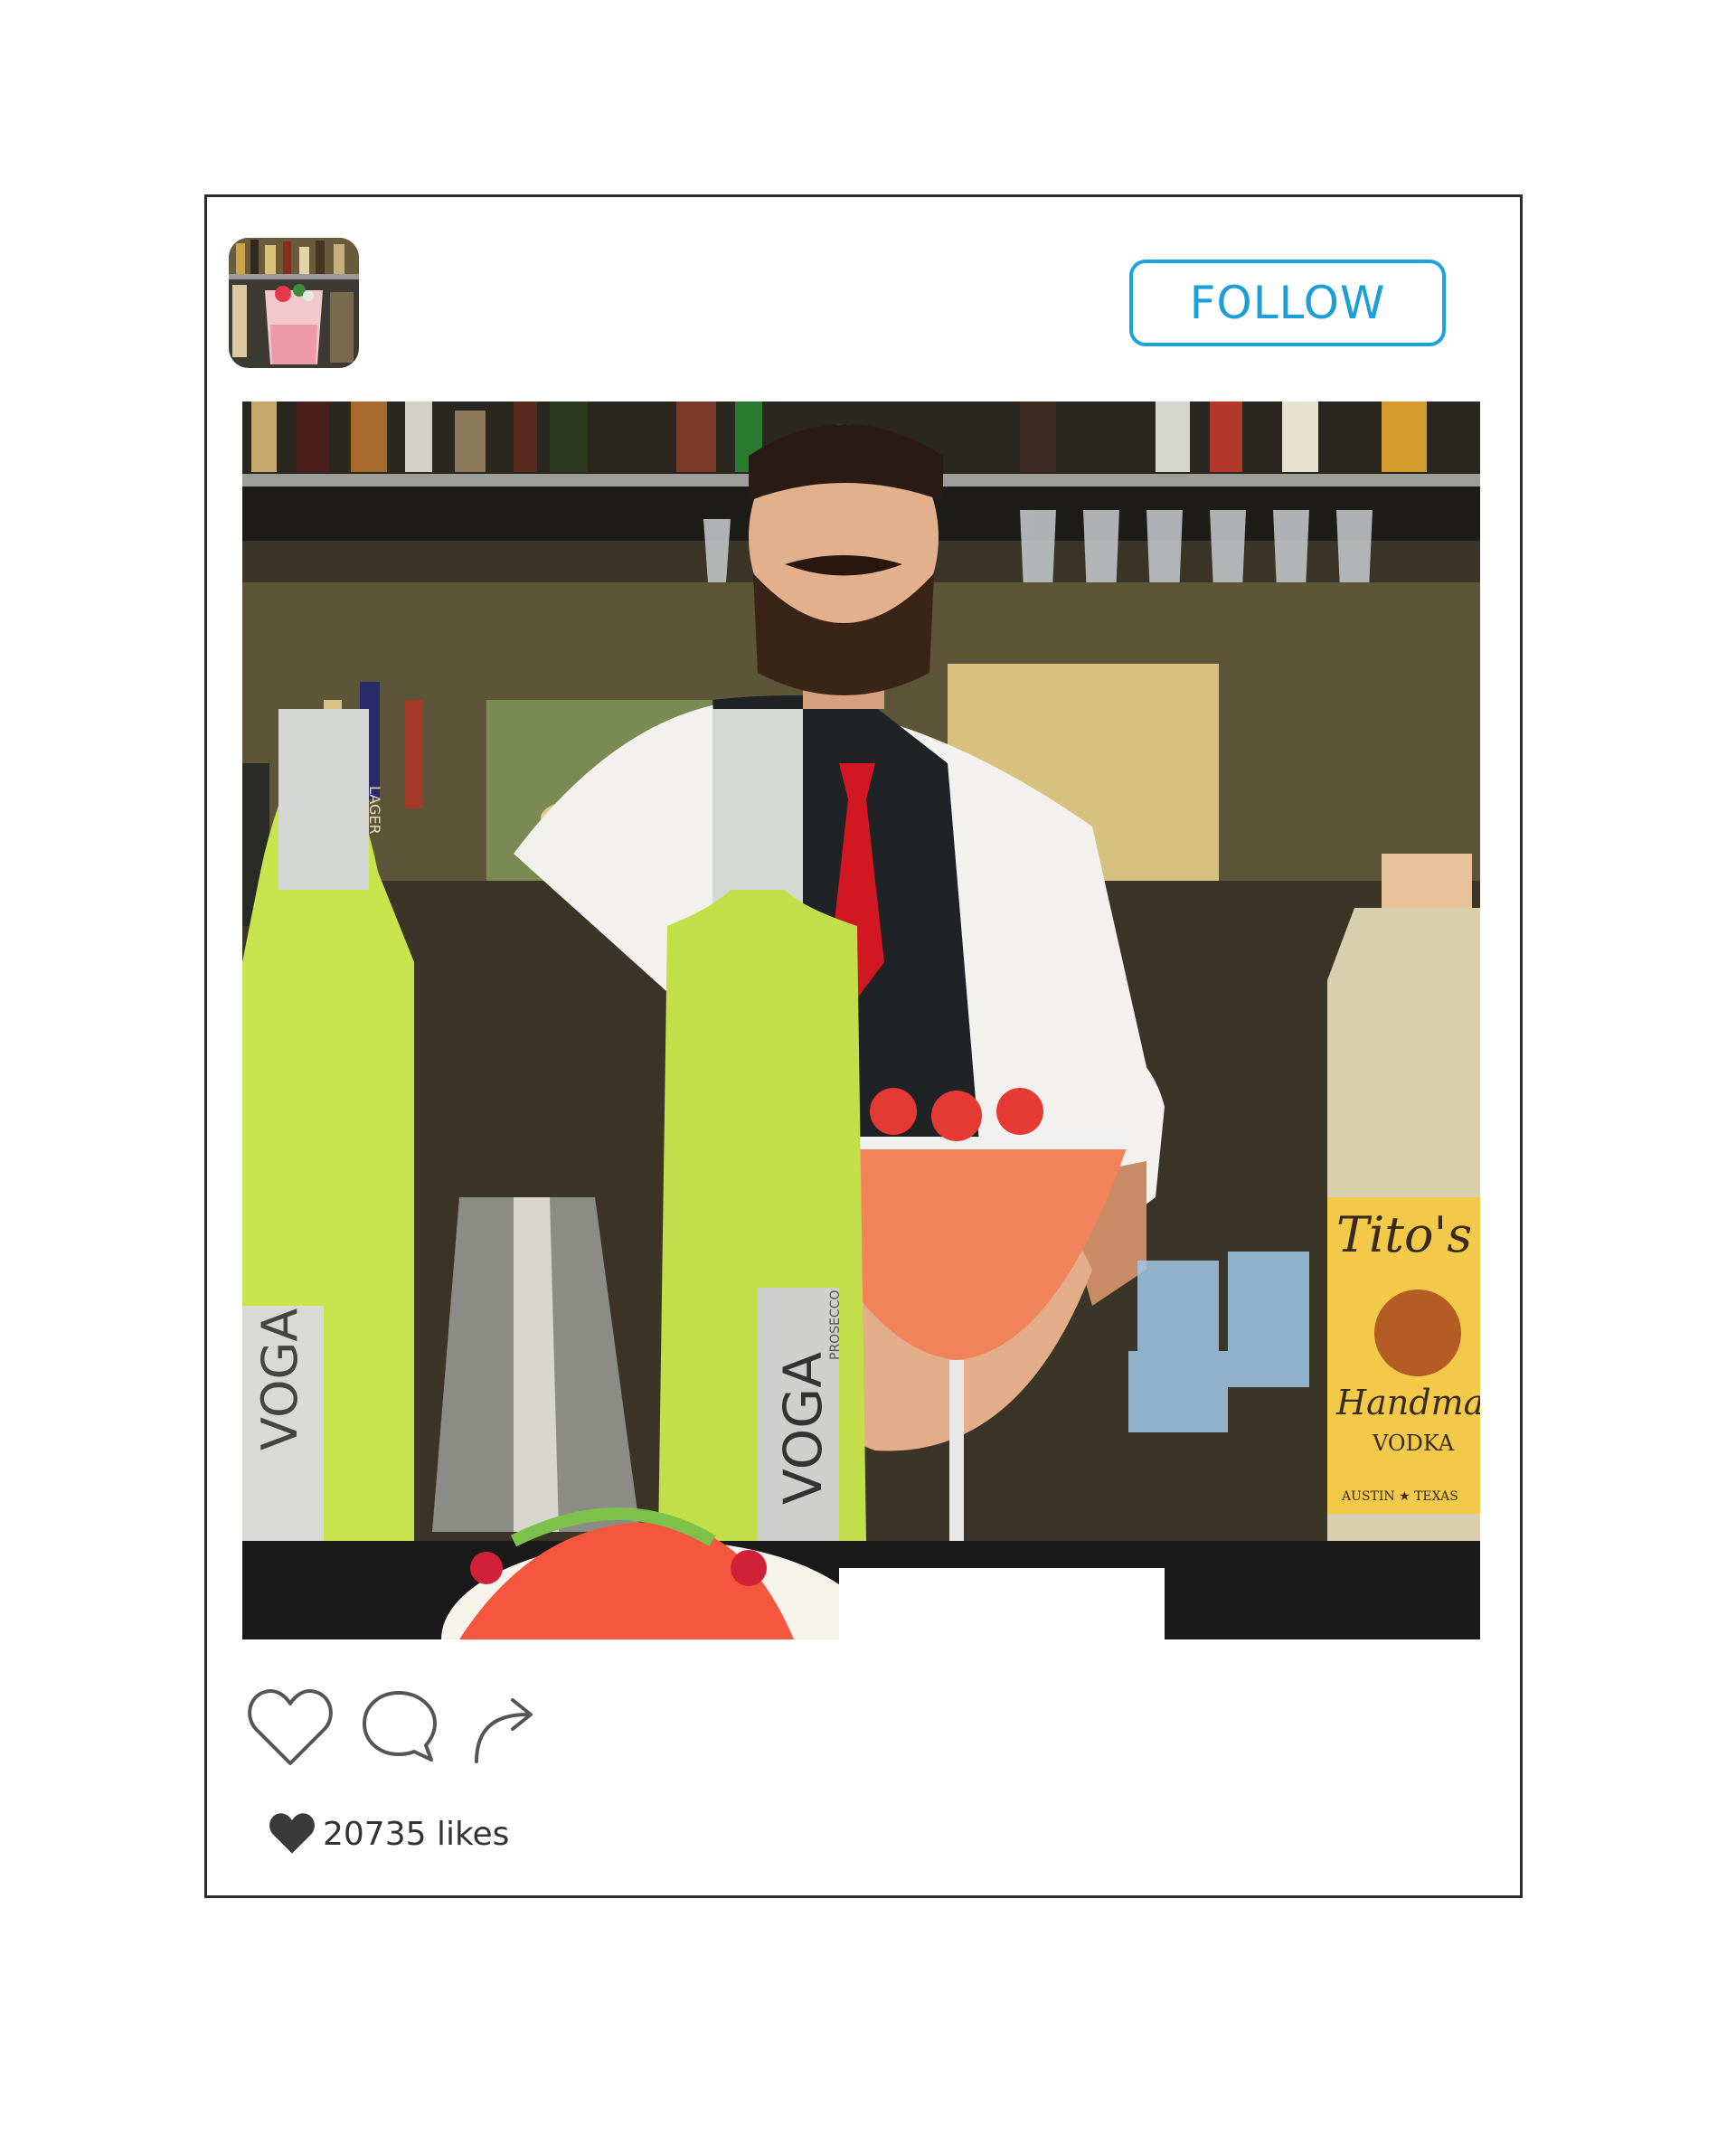  I want to click on likes-row: 20735 likes, so click(388, 1833).